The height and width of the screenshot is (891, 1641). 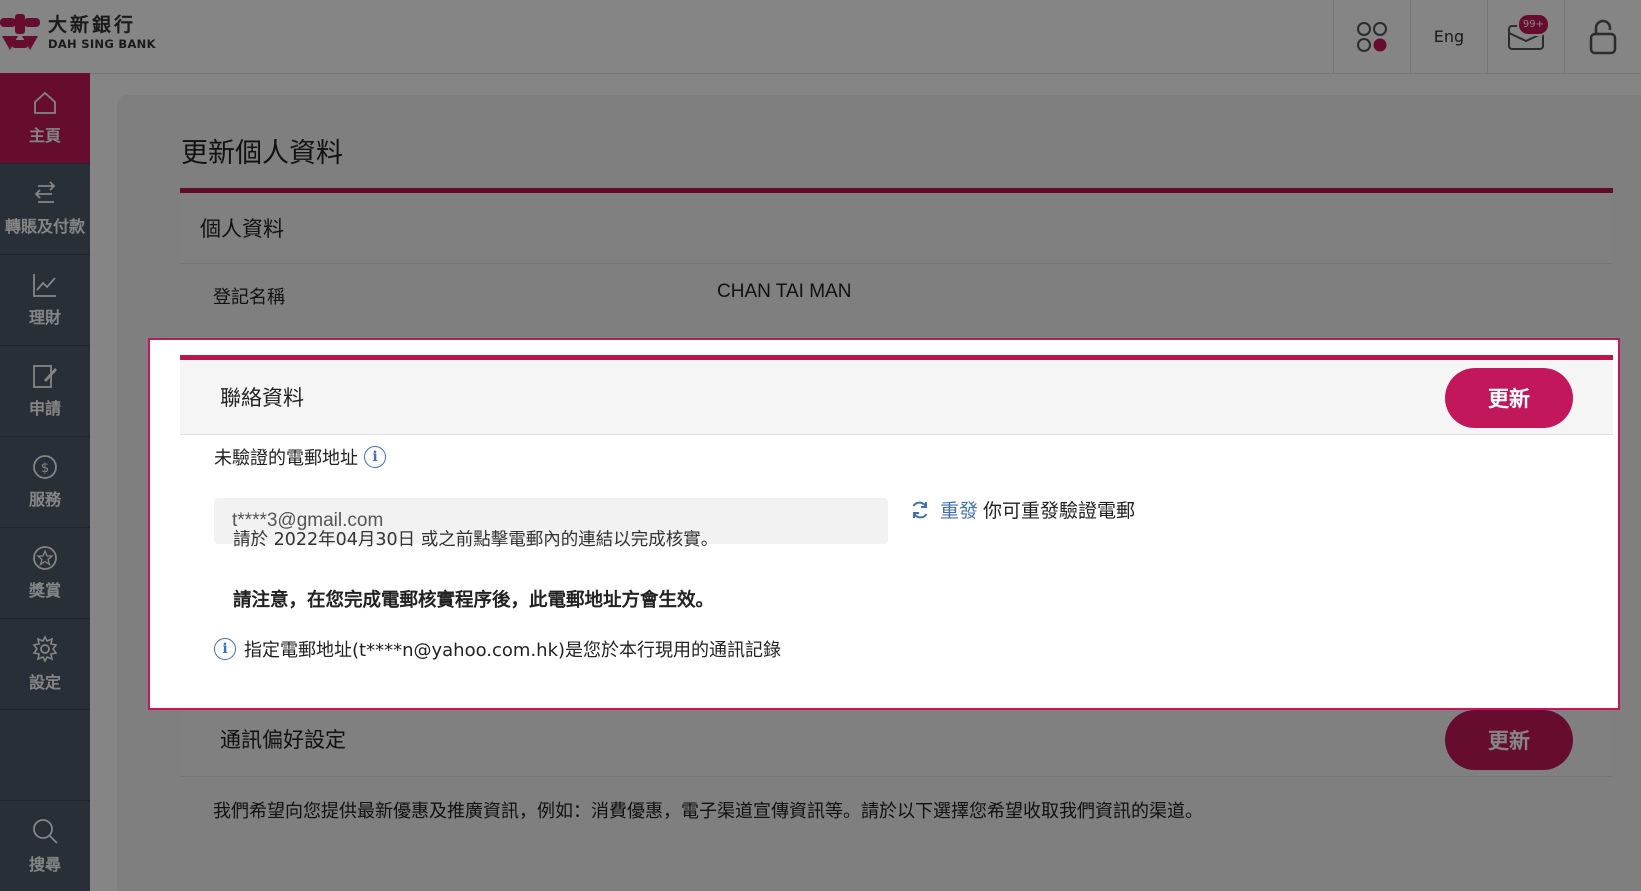 I want to click on contact-update-button: 更新, so click(x=1509, y=398).